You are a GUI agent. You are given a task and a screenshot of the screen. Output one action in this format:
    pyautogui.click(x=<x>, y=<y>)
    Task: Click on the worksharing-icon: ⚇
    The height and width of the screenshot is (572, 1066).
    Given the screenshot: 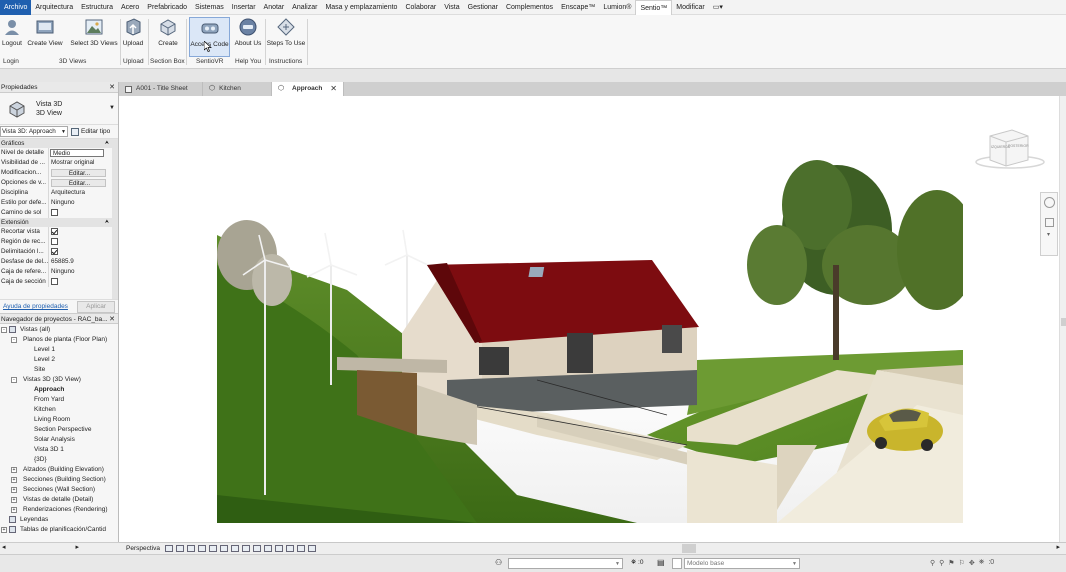 What is the action you would take?
    pyautogui.click(x=498, y=562)
    